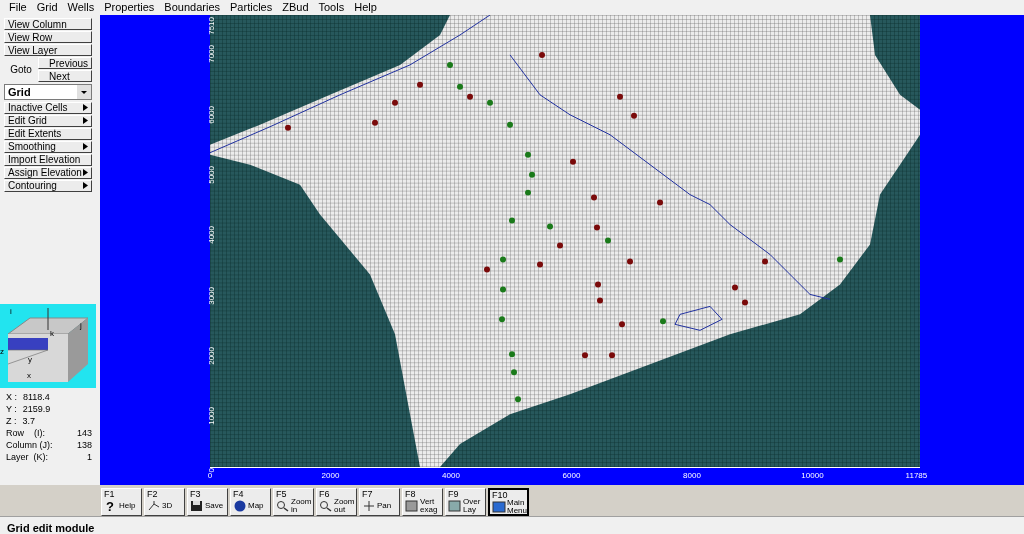  Describe the element at coordinates (11, 311) in the screenshot. I see `axis-letter-label: i` at that location.